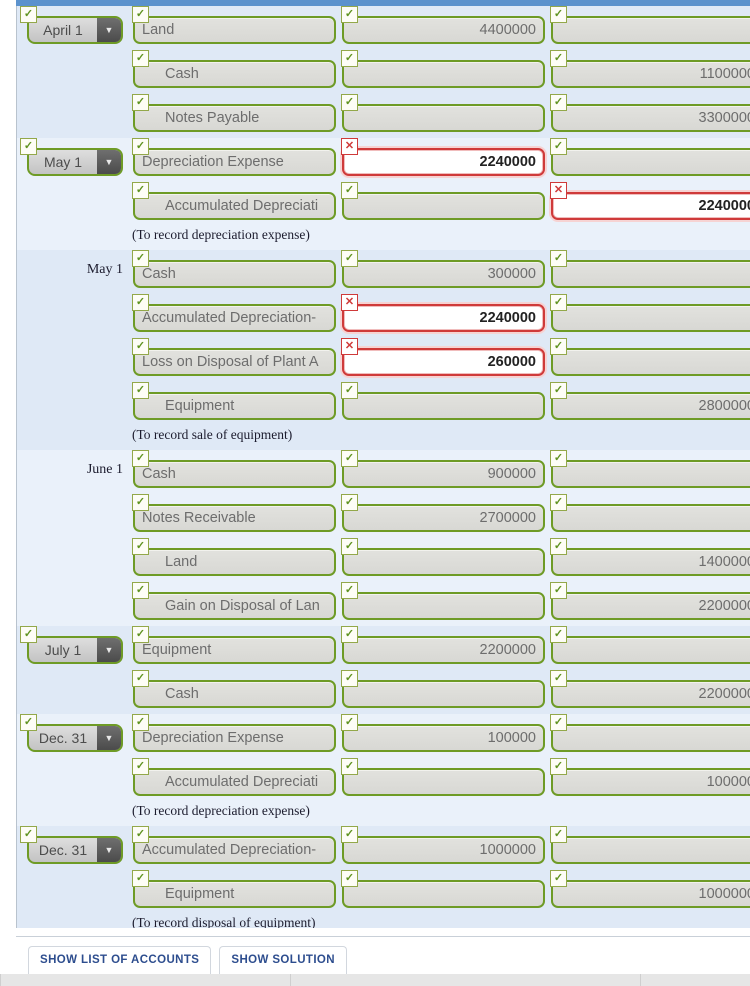 The height and width of the screenshot is (986, 750). I want to click on date-select: July 1 ▼, so click(75, 650).